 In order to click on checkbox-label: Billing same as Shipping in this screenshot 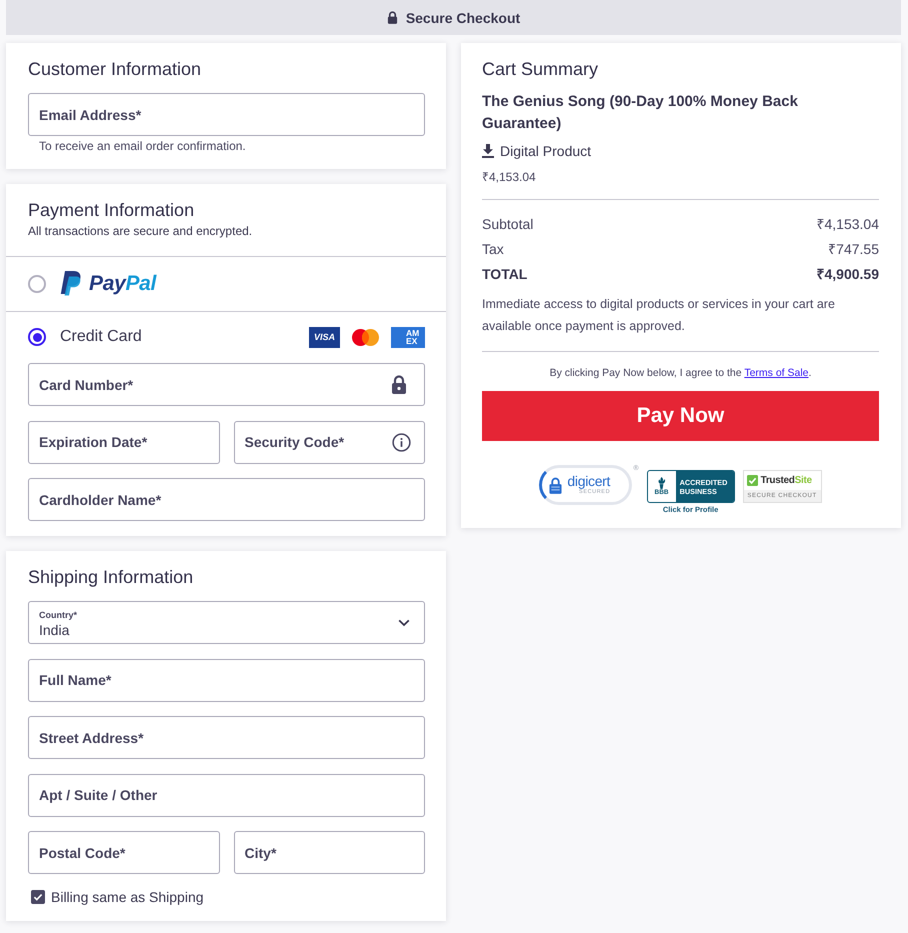, I will do `click(127, 897)`.